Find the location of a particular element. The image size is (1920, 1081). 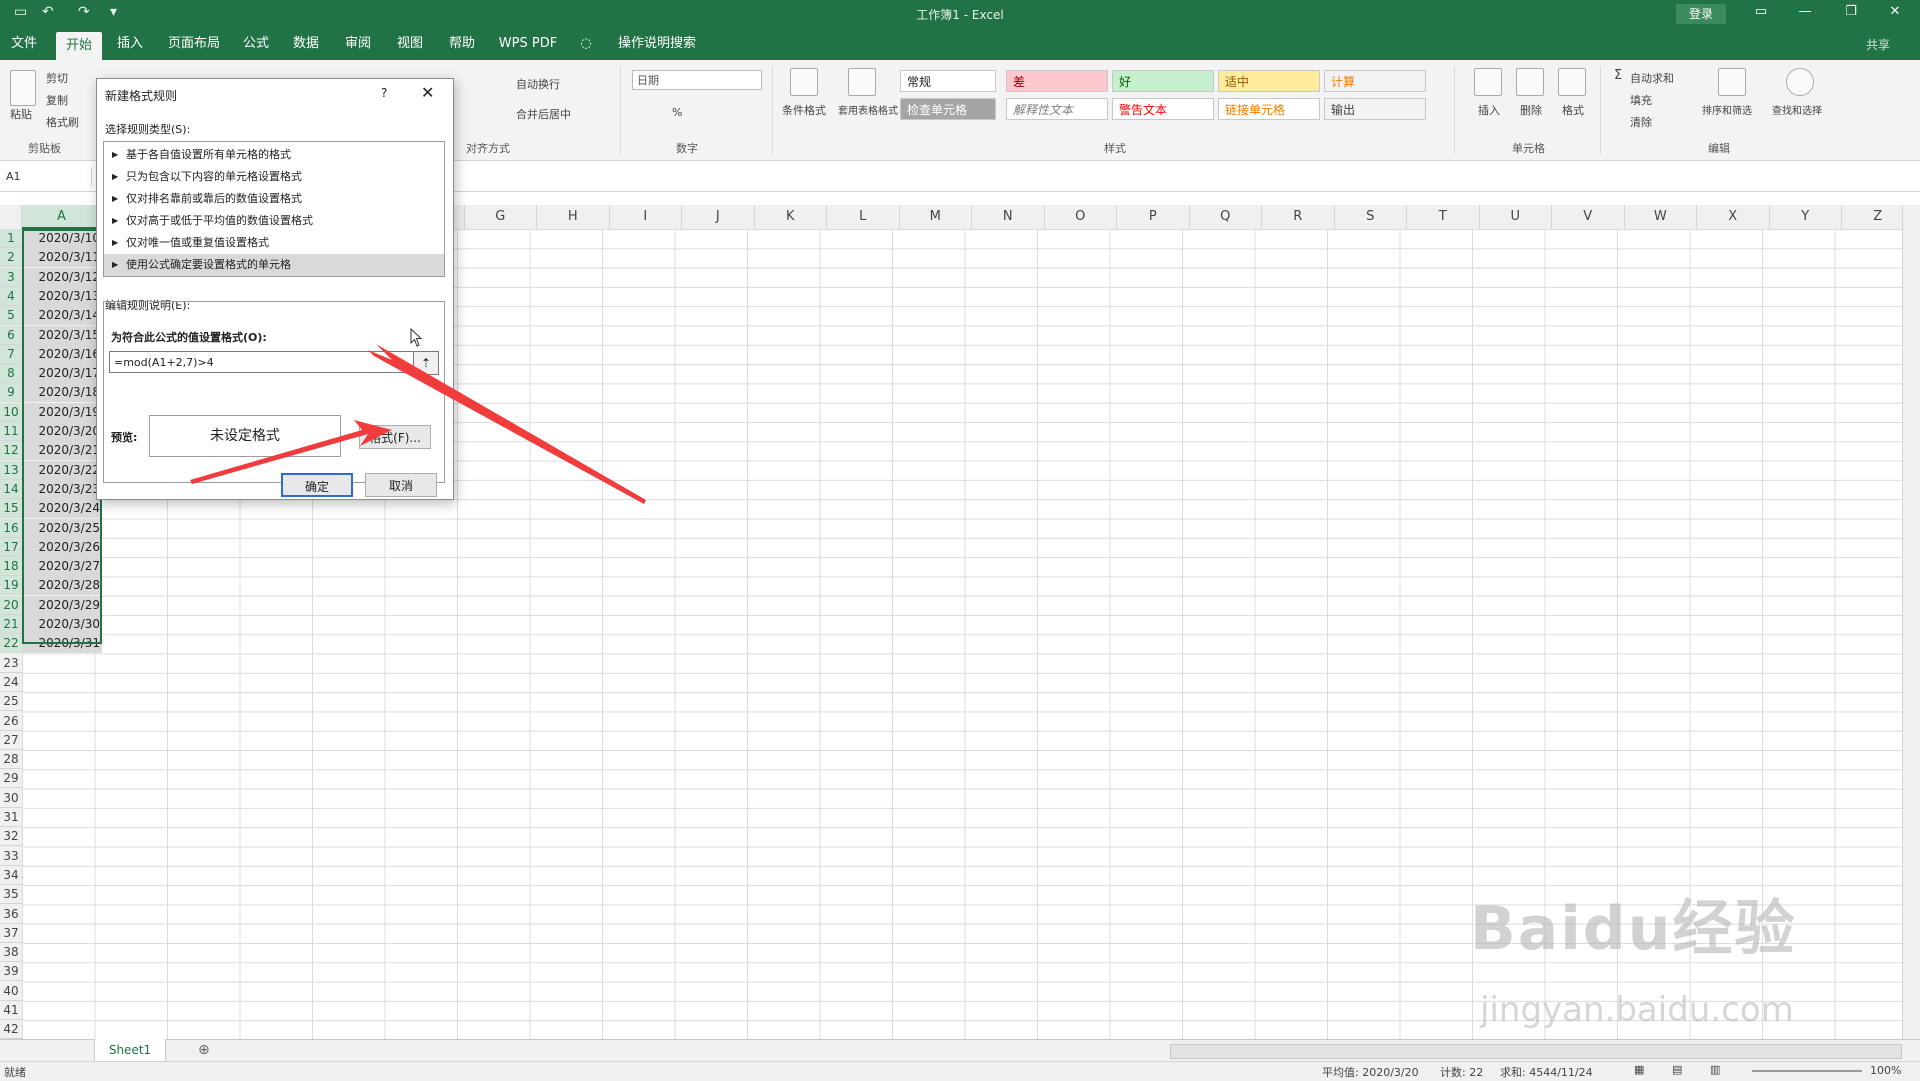

style-output: 输出 is located at coordinates (1375, 109).